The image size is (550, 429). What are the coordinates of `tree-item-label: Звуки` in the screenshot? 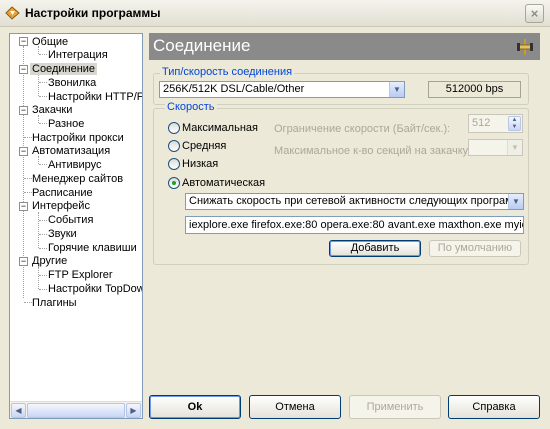 It's located at (62, 234).